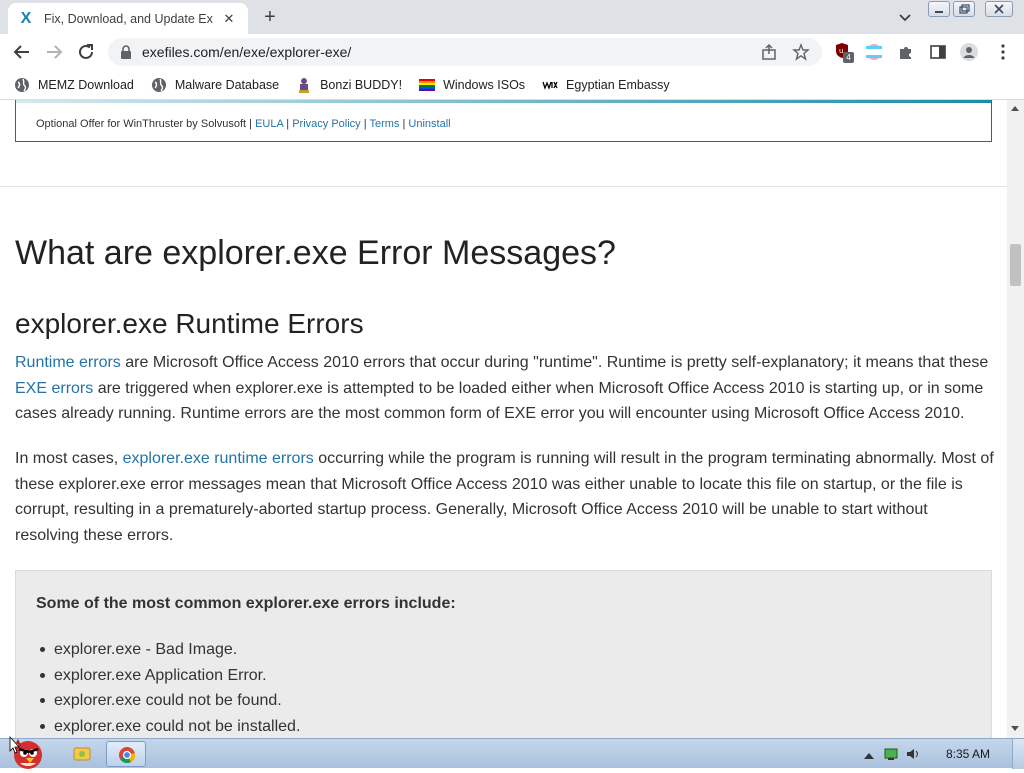  I want to click on tab-title: Fix, Download, and Update Ex, so click(128, 18).